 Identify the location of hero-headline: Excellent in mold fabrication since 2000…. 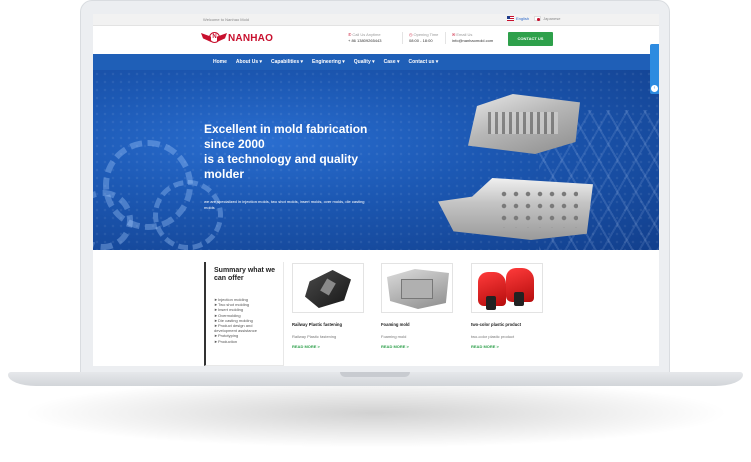
(286, 151).